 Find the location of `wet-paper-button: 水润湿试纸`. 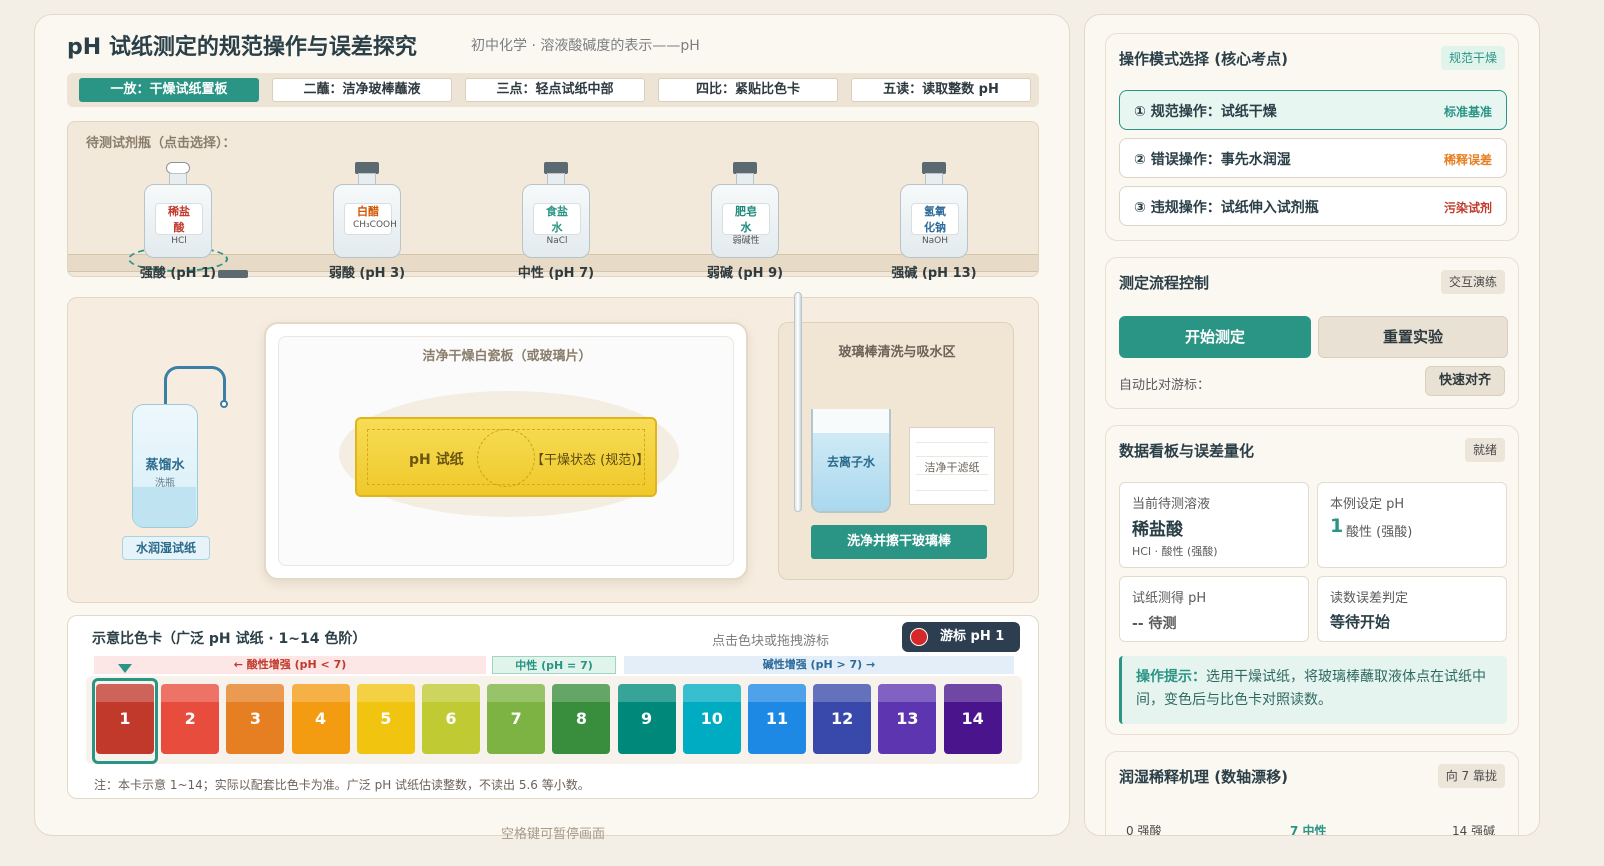

wet-paper-button: 水润湿试纸 is located at coordinates (166, 548).